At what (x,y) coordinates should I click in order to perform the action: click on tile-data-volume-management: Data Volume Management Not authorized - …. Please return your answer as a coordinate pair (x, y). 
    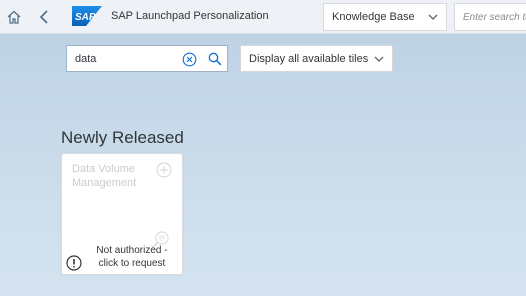
    Looking at the image, I should click on (122, 214).